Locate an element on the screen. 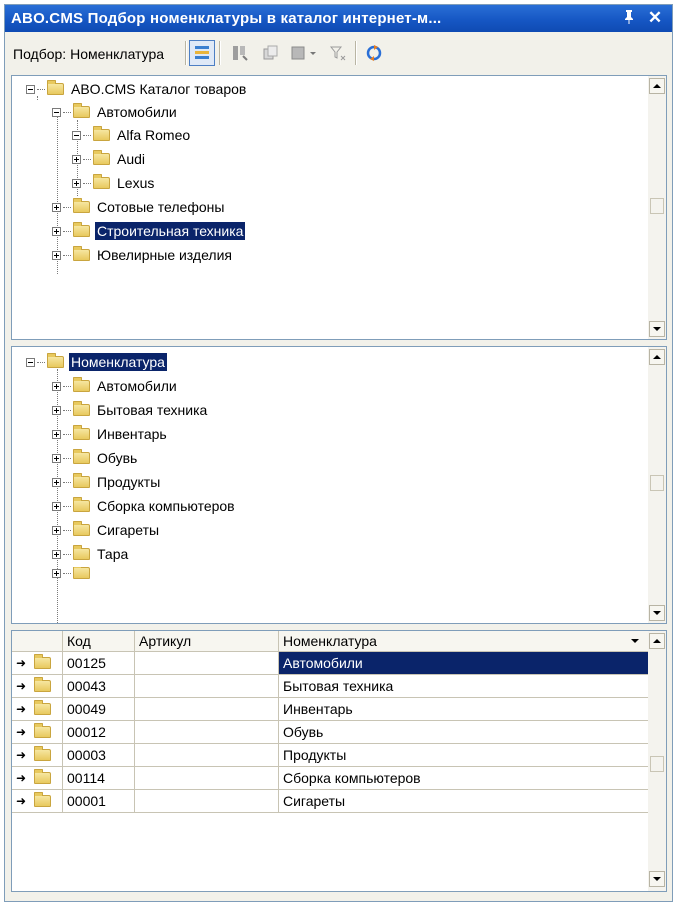 The image size is (679, 908). actions-dropdown-button is located at coordinates (304, 53).